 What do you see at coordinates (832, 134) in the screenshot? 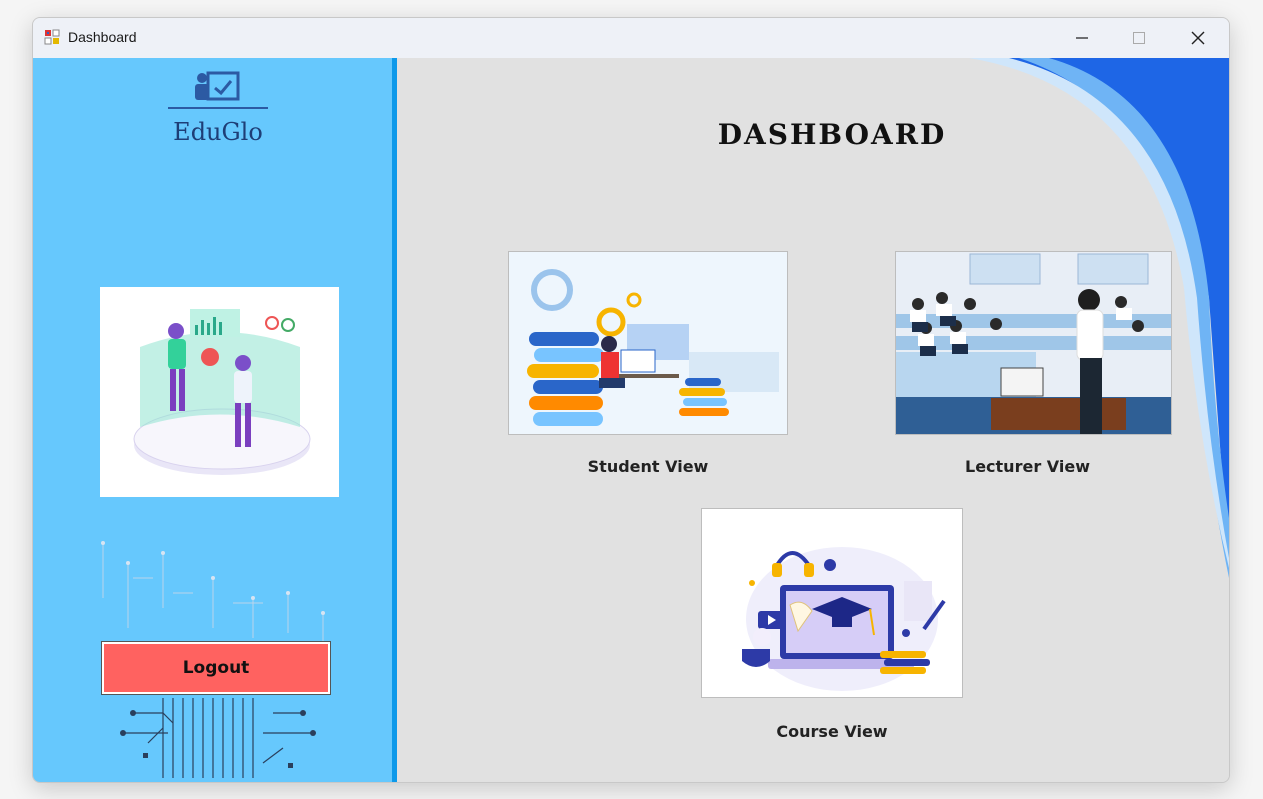
I see `dashboard-heading: DASHBOARD` at bounding box center [832, 134].